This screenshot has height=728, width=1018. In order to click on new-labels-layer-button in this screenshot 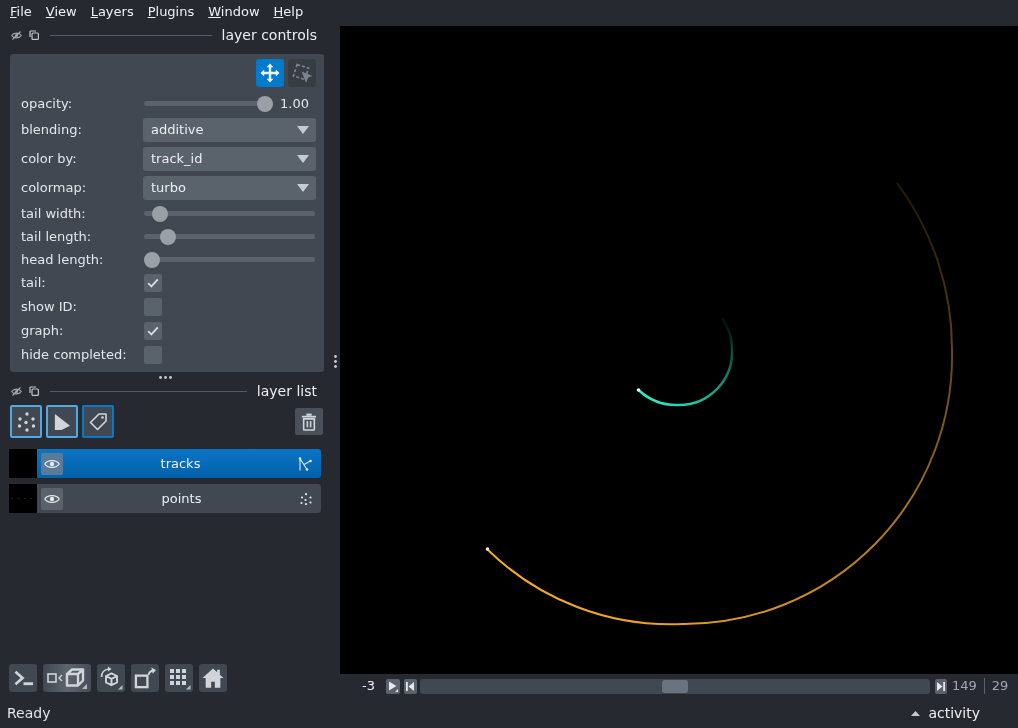, I will do `click(98, 421)`.